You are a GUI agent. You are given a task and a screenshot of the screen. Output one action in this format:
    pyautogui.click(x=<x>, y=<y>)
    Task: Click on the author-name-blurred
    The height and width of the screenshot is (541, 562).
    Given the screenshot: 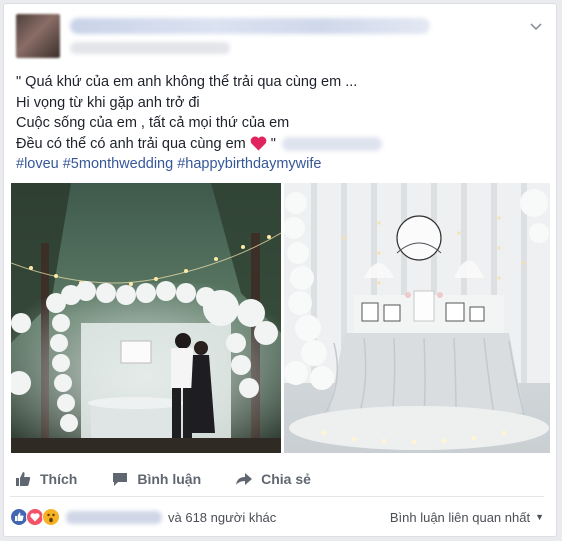 What is the action you would take?
    pyautogui.click(x=250, y=26)
    